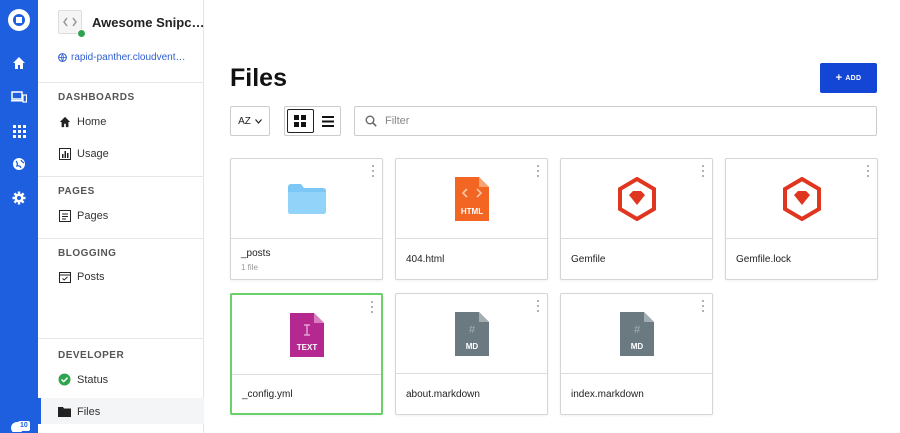 The width and height of the screenshot is (900, 433). Describe the element at coordinates (93, 153) in the screenshot. I see `sidebar-item-label: Usage` at that location.